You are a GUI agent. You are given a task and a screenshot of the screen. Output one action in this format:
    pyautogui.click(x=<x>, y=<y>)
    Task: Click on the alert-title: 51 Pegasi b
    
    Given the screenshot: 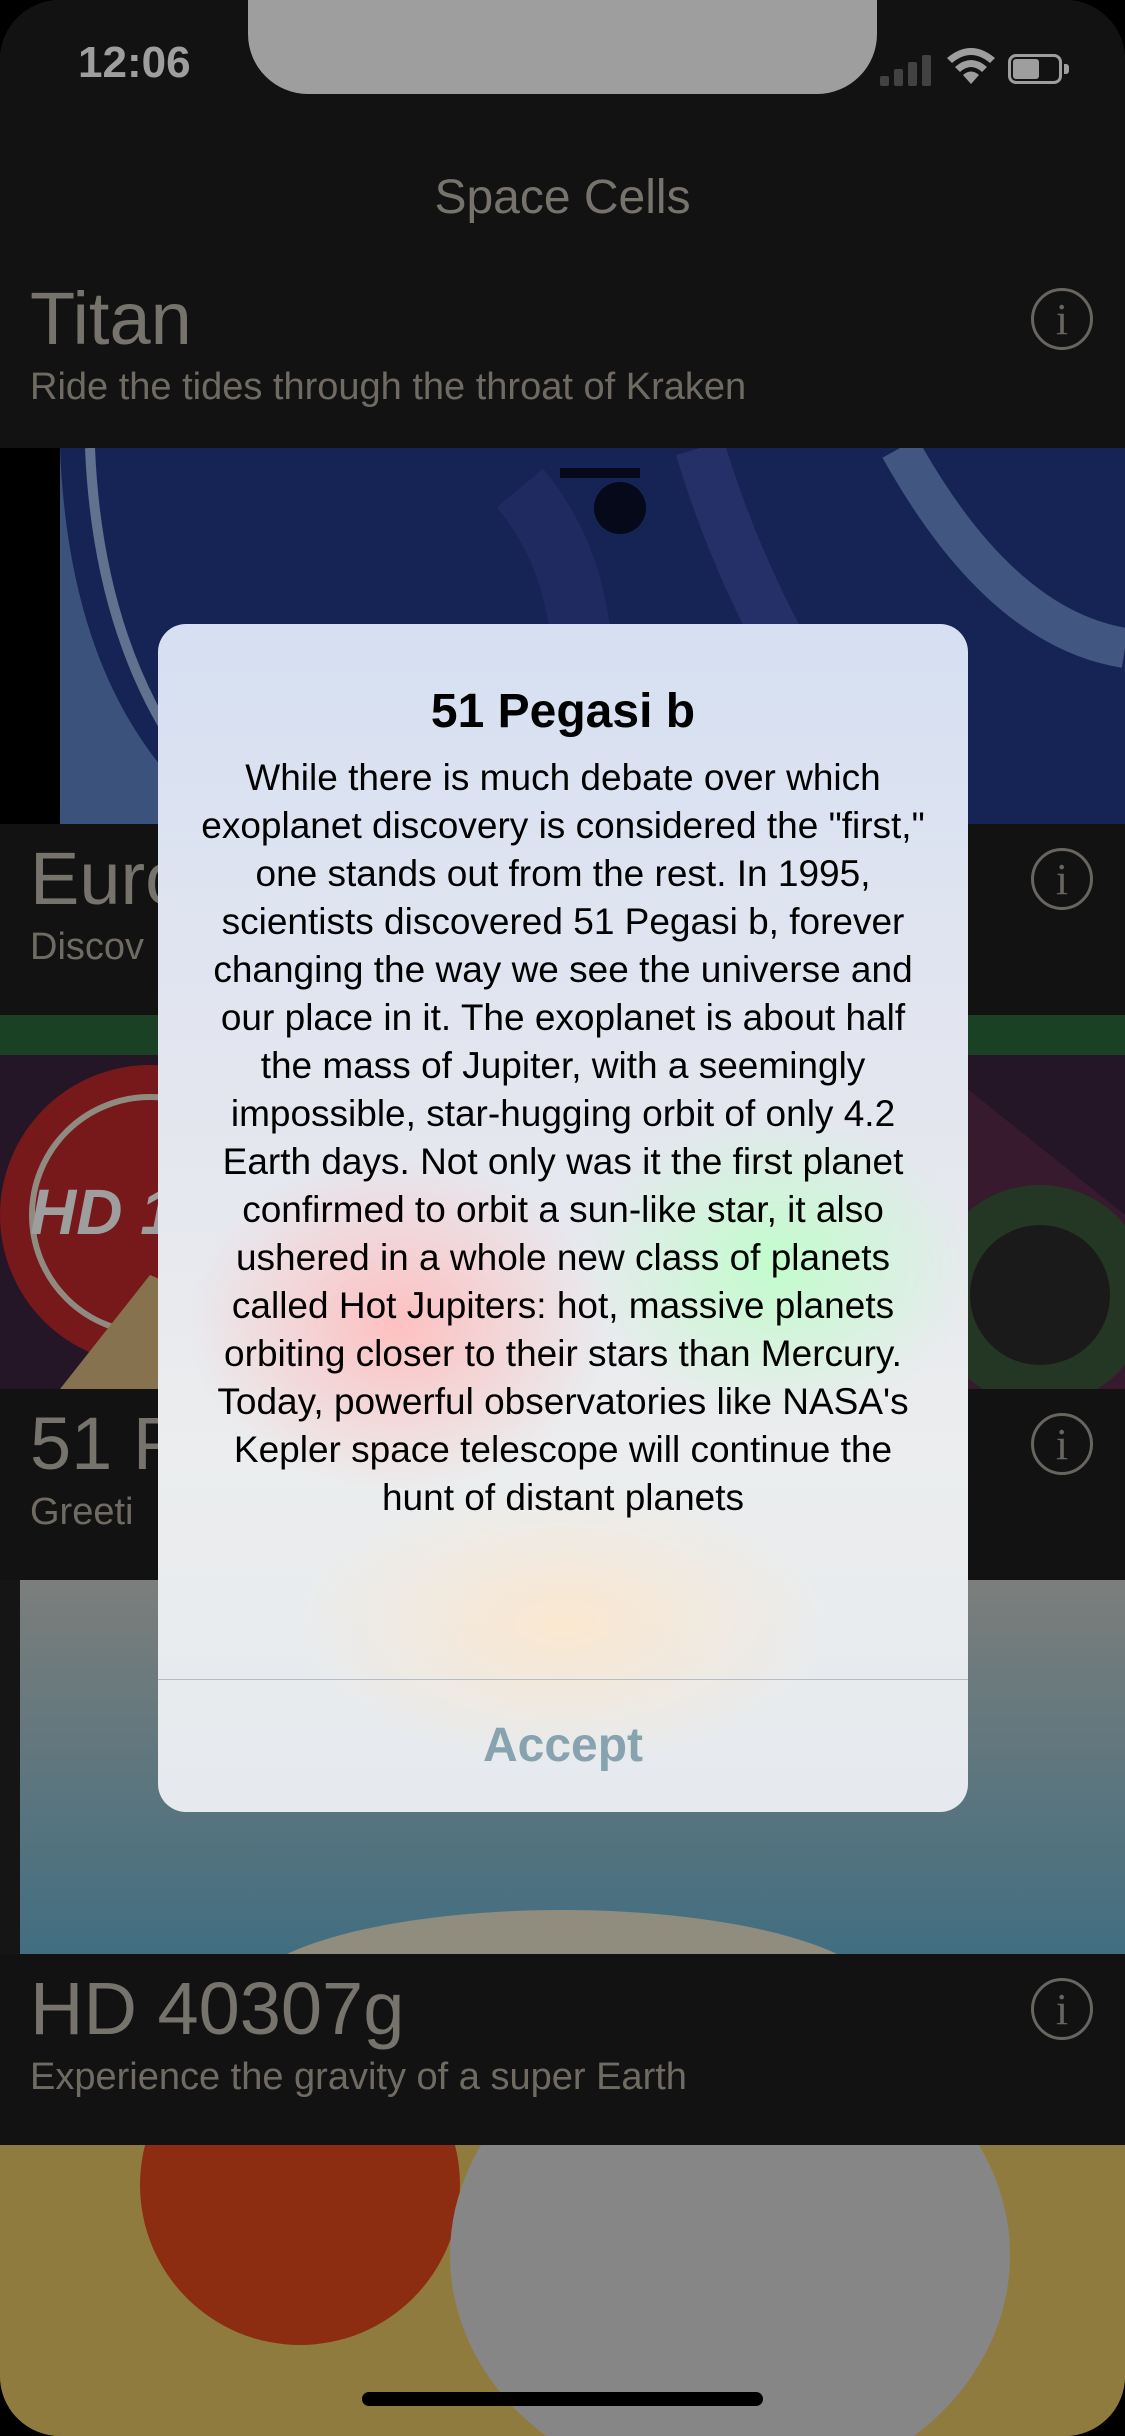 What is the action you would take?
    pyautogui.click(x=563, y=711)
    